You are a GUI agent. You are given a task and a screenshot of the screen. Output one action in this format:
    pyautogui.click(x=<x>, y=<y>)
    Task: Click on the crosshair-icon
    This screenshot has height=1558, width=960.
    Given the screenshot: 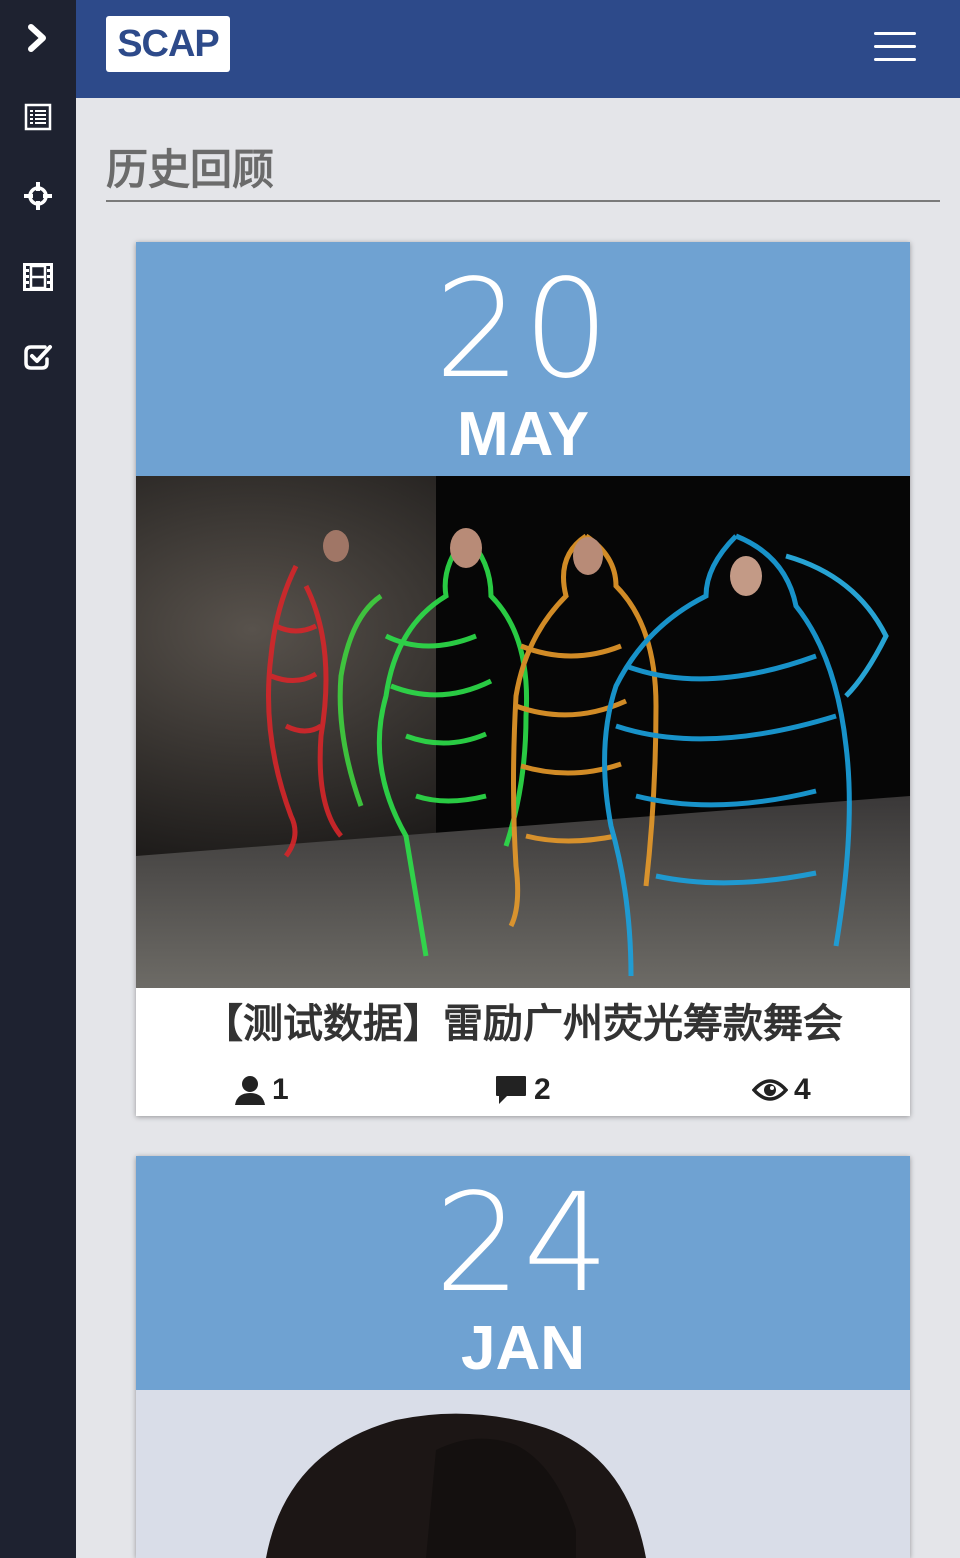 What is the action you would take?
    pyautogui.click(x=38, y=196)
    